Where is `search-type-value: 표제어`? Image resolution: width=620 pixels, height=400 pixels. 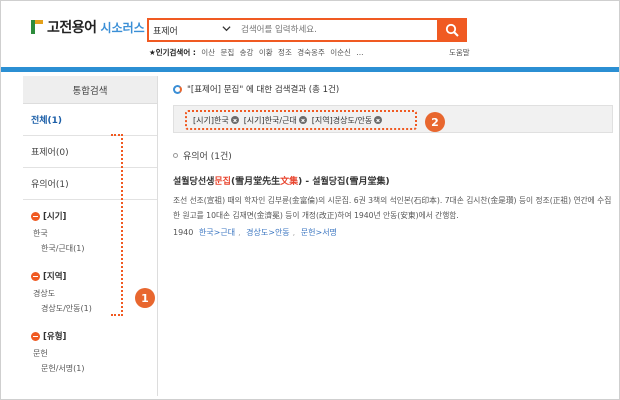 search-type-value: 표제어 is located at coordinates (165, 31).